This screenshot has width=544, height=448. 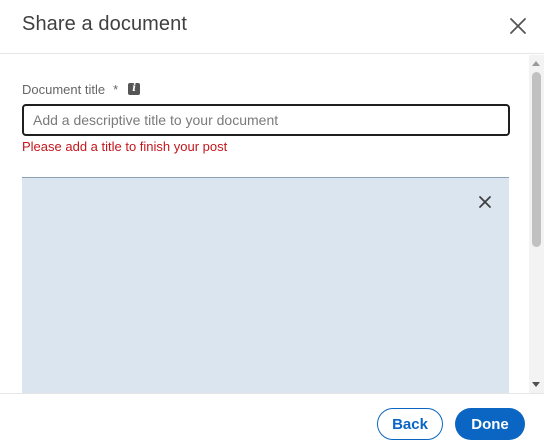 I want to click on dialog-footer: Back Done, so click(x=272, y=420).